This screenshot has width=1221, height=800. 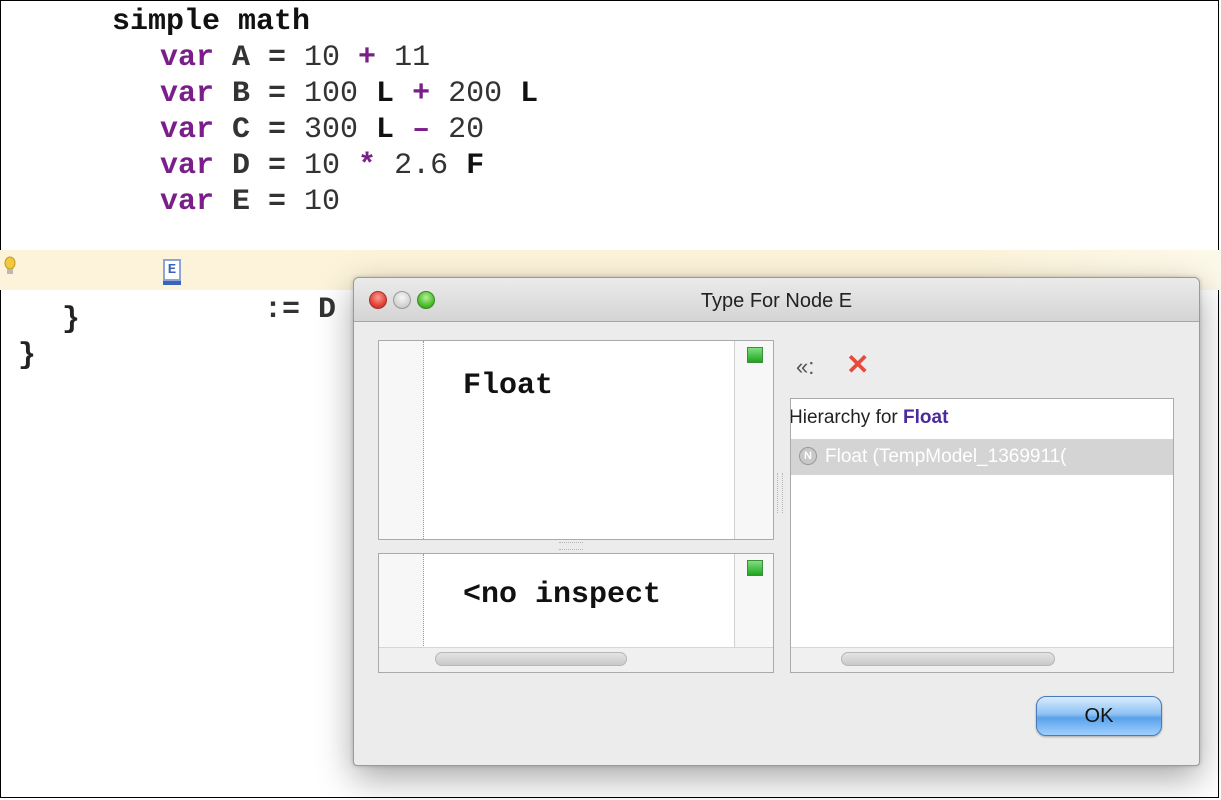 I want to click on code-token: 11, so click(x=412, y=58).